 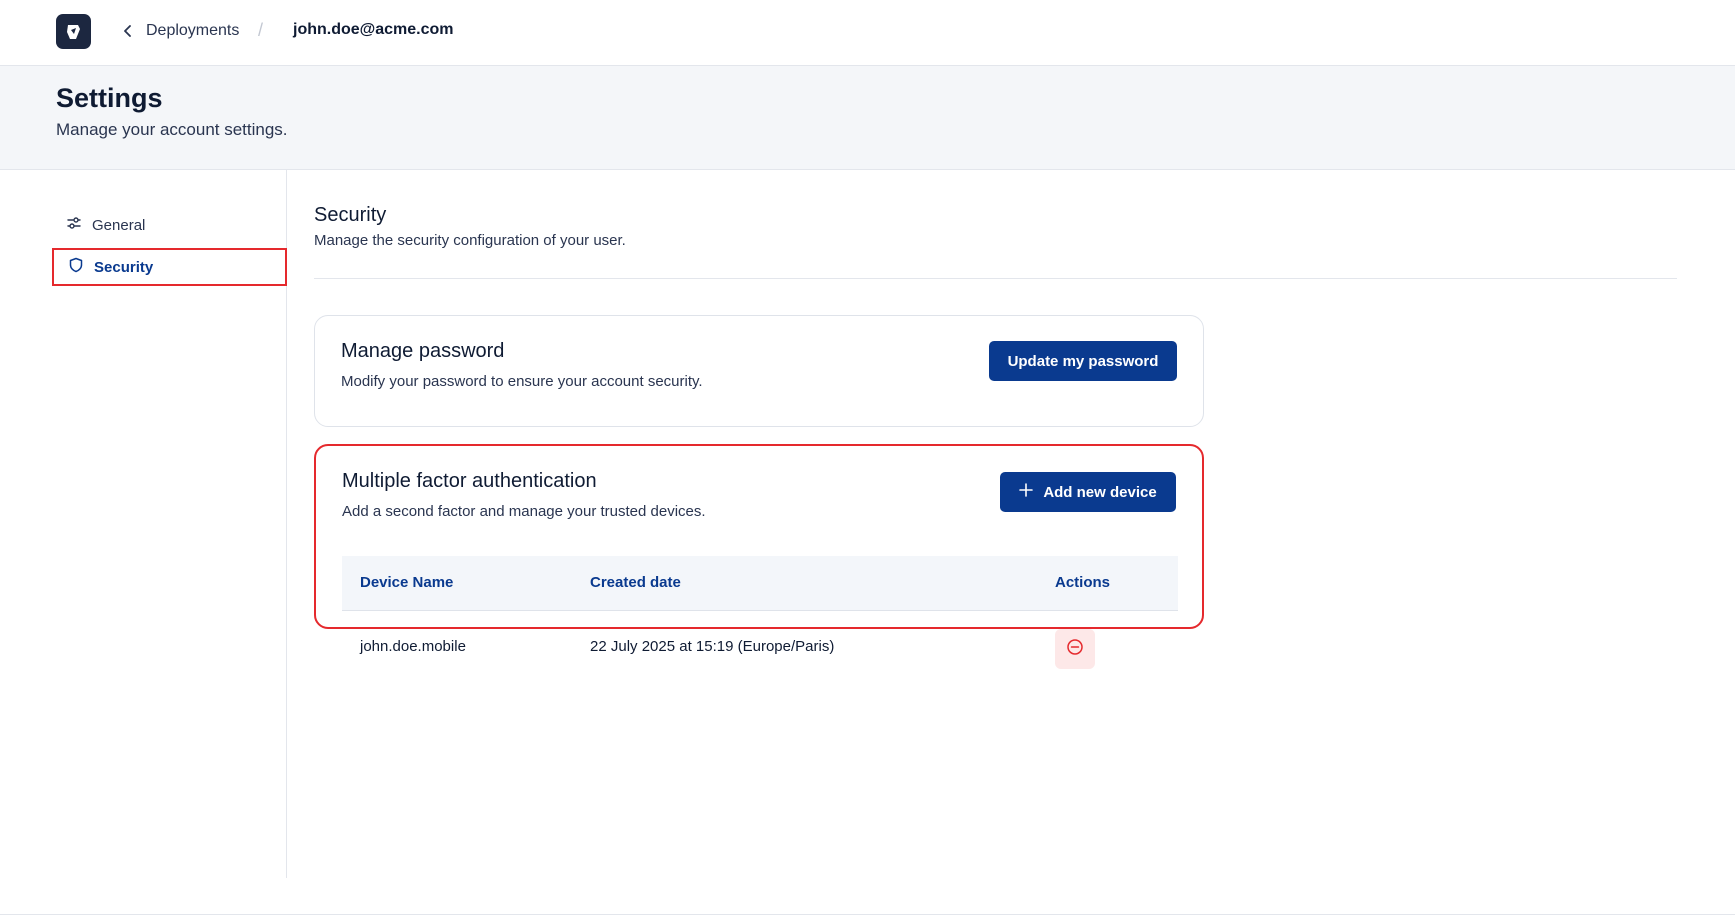 I want to click on remove-circle-icon, so click(x=1075, y=649).